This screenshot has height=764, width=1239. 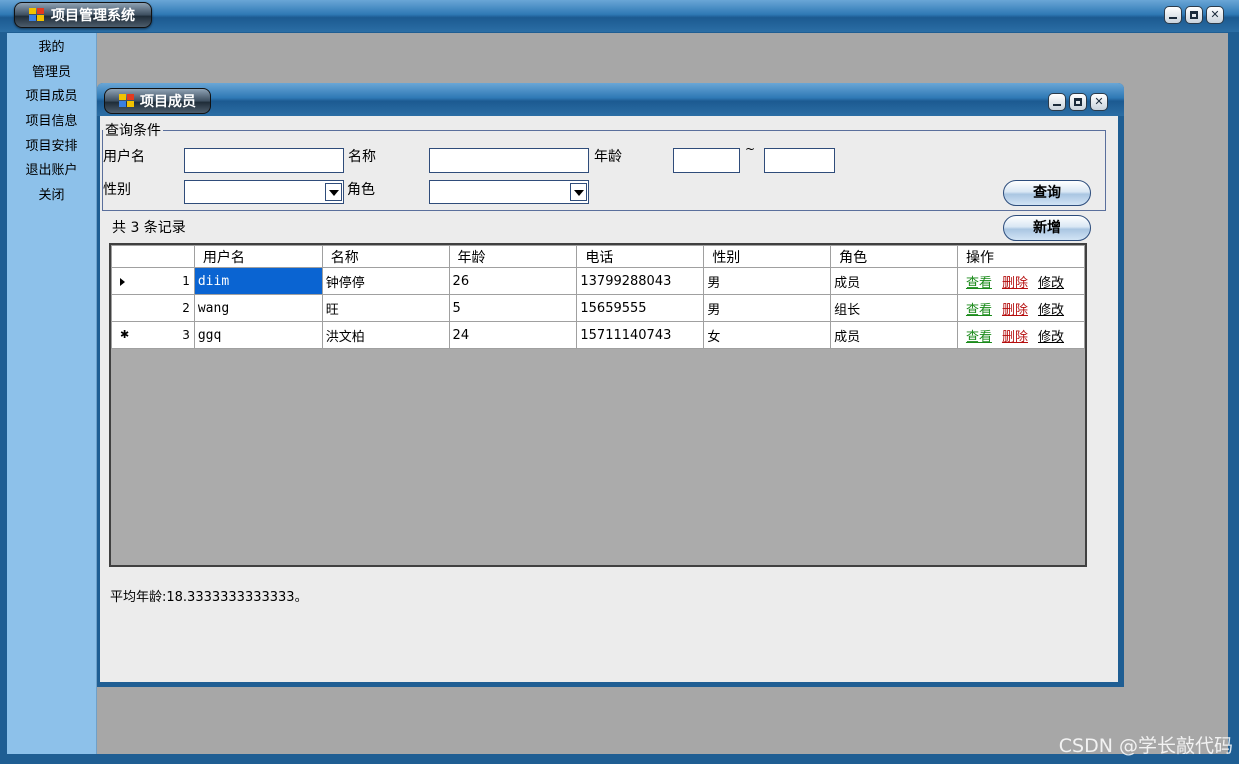 I want to click on cell-gender: 女, so click(x=767, y=335).